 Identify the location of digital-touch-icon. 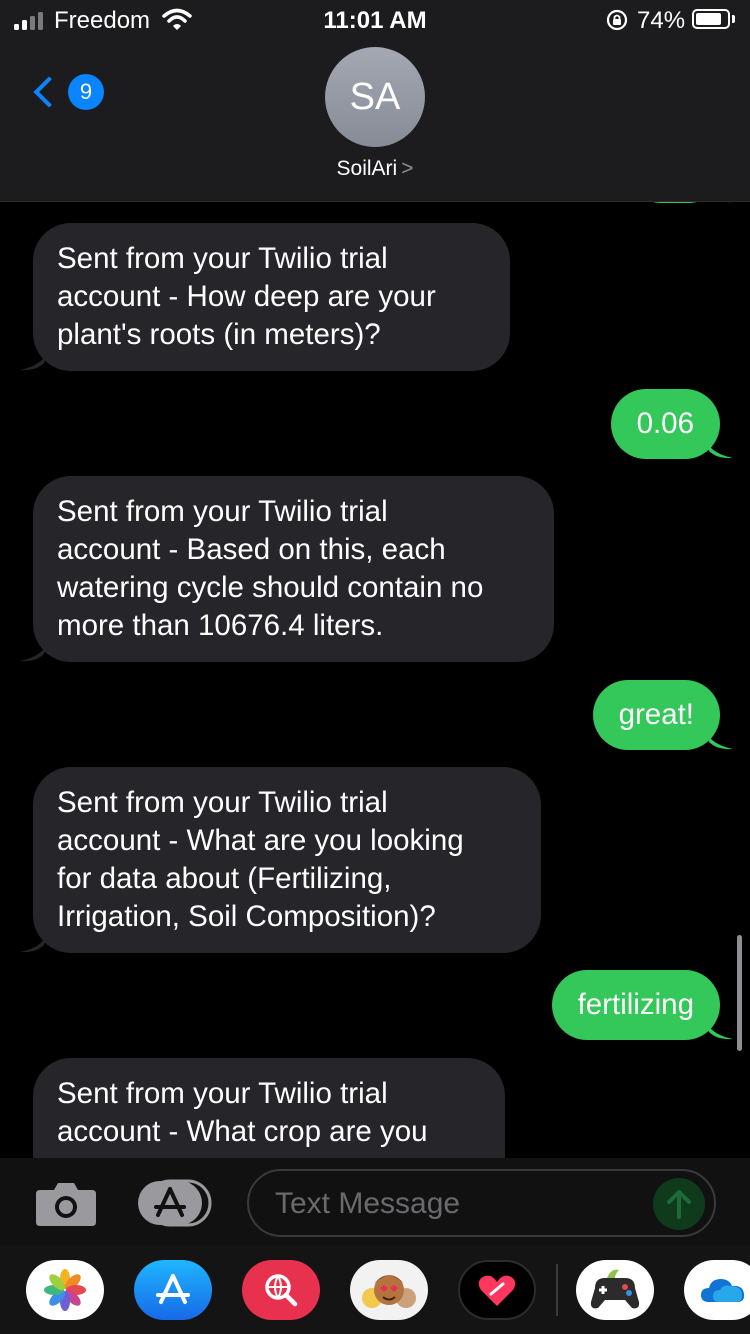
(497, 1290).